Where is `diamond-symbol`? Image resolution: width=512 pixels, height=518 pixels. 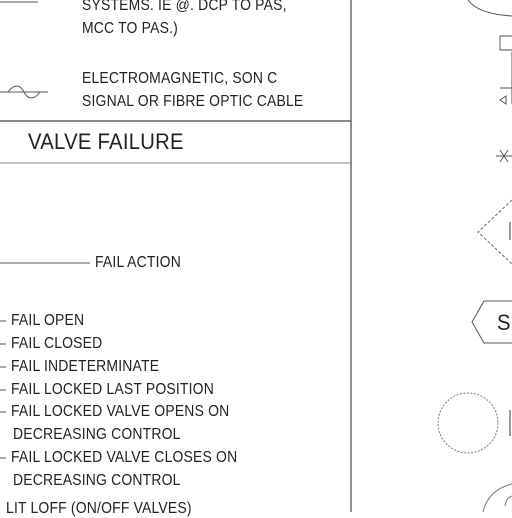
diamond-symbol is located at coordinates (494, 232).